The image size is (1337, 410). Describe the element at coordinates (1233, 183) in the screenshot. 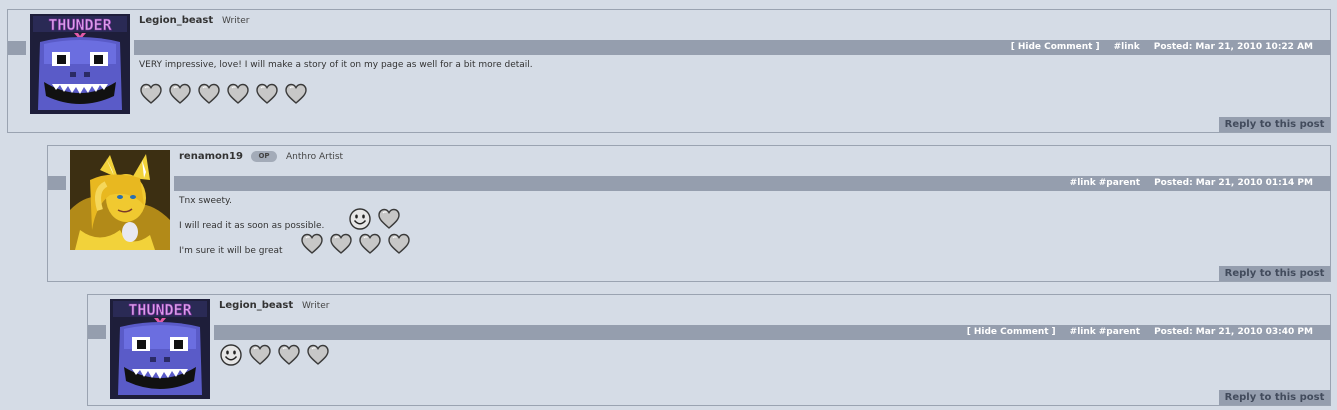

I see `posted-date: Posted: Mar 21, 2010 01:14 PM` at that location.